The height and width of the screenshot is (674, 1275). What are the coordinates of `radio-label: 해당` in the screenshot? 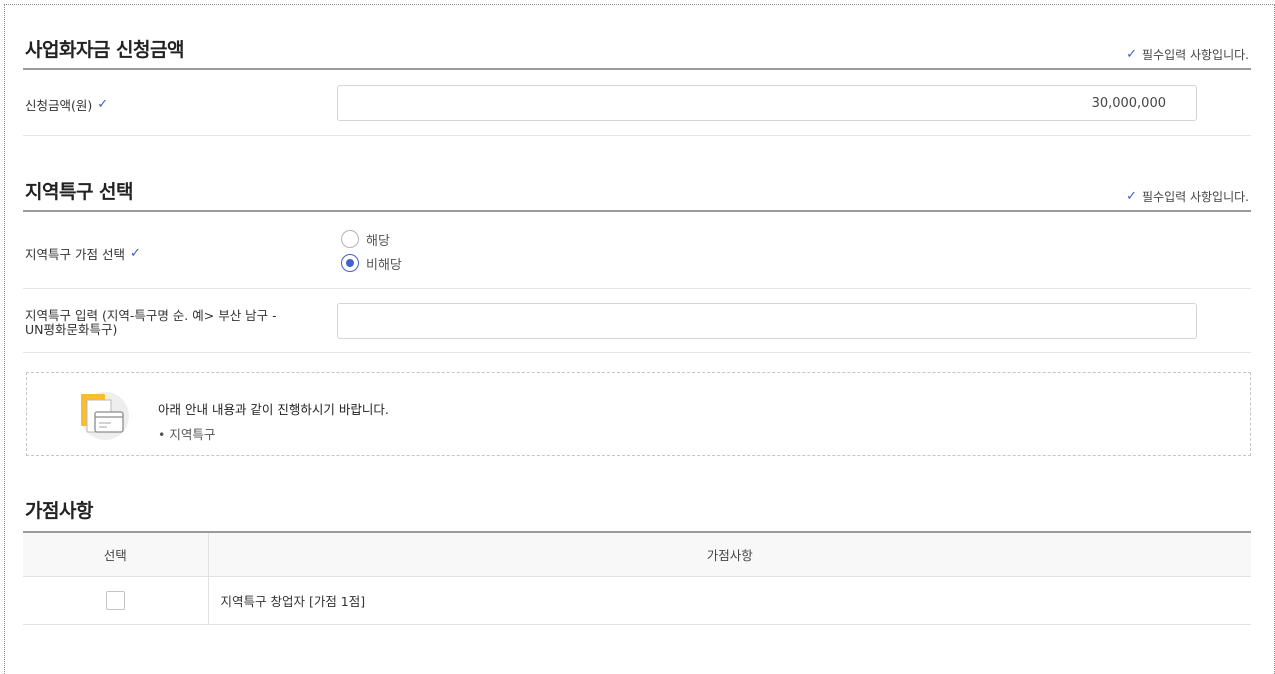 It's located at (378, 241).